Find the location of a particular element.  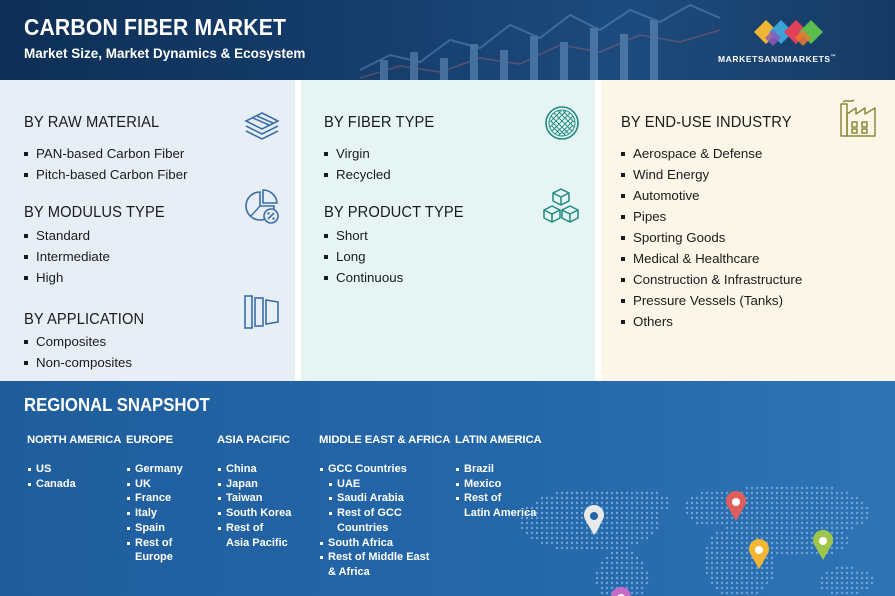

region-title: MIDDLE EAST & AFRICA is located at coordinates (385, 440).